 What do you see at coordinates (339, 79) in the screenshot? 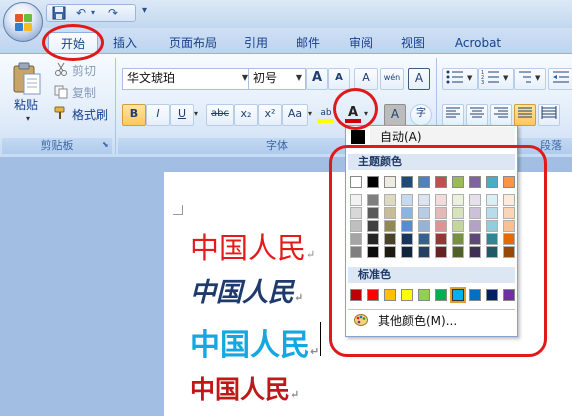
I see `shrink-font-button: A` at bounding box center [339, 79].